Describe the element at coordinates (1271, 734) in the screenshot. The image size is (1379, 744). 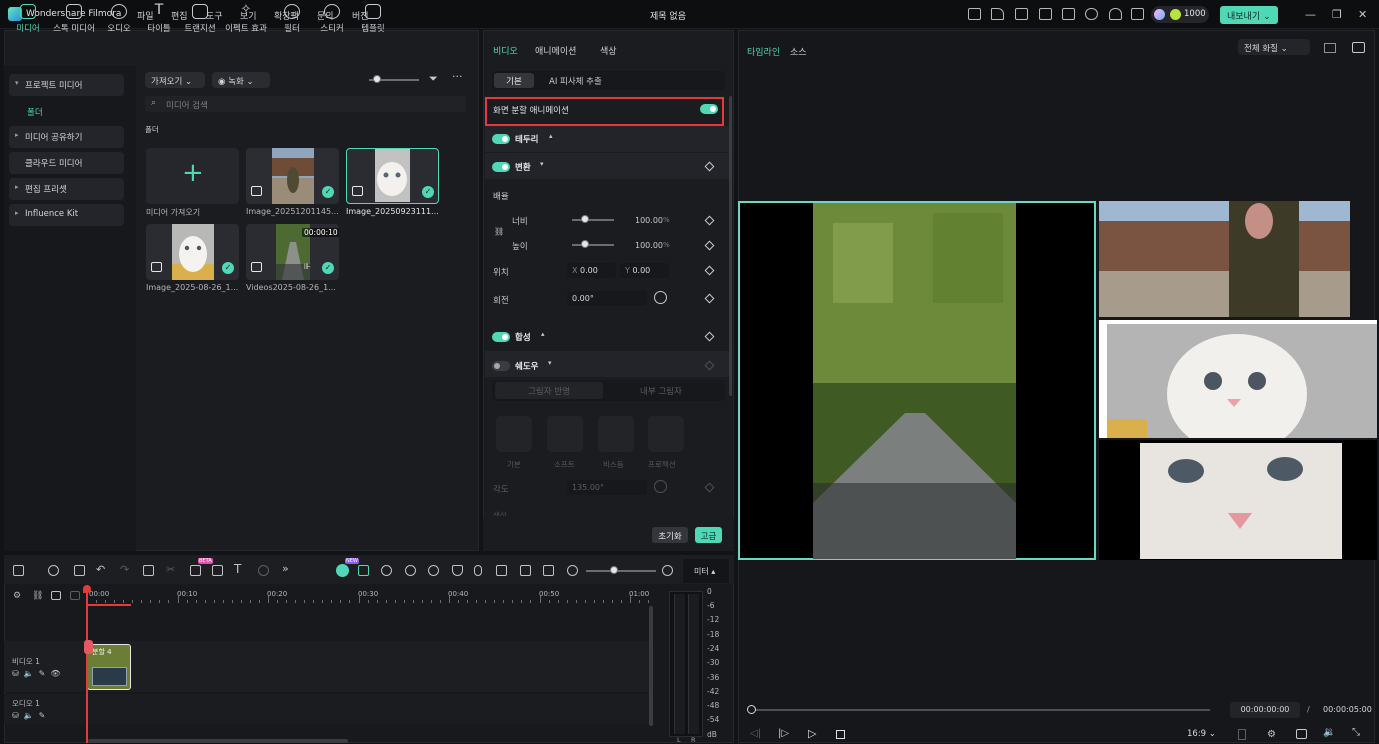
I see `settings-gear-icon: ⚙` at that location.